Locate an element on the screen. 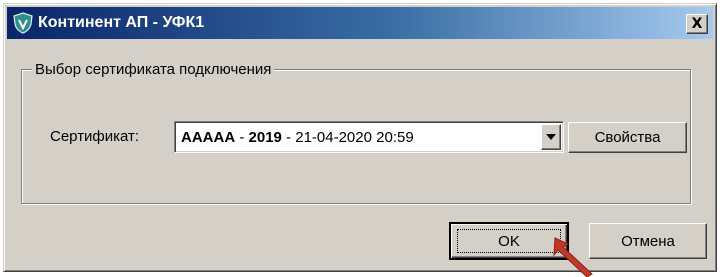  certificate-date: 21-04-2020 20:59 is located at coordinates (354, 137).